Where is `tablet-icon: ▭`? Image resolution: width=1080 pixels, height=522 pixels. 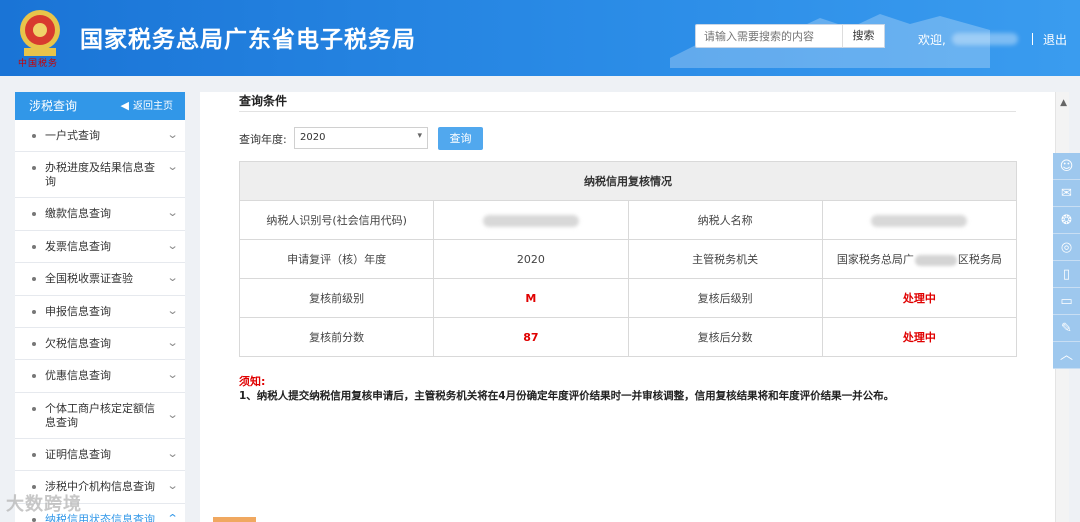
tablet-icon: ▭ is located at coordinates (1066, 301).